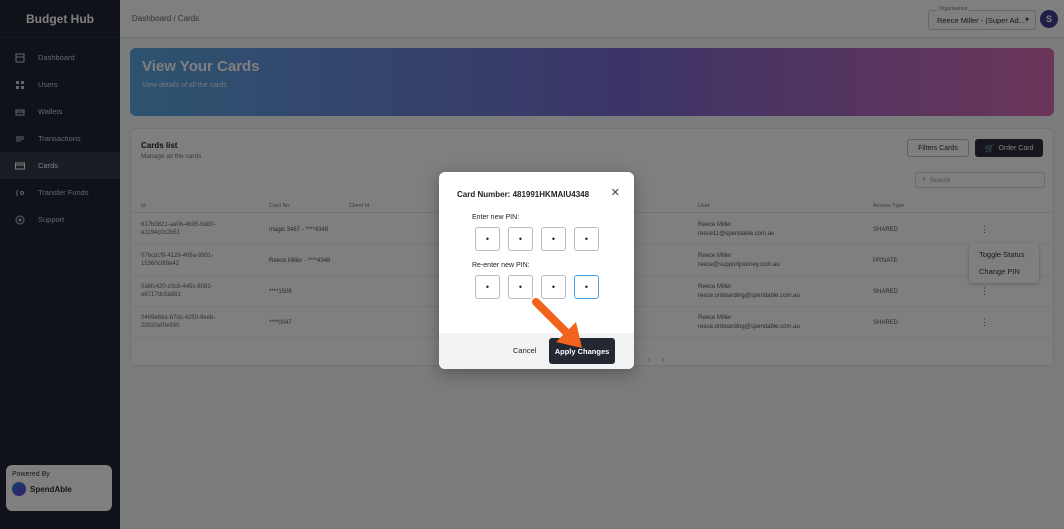 This screenshot has width=1064, height=529. What do you see at coordinates (537, 239) in the screenshot?
I see `enter-pin-inputs: • • • •` at bounding box center [537, 239].